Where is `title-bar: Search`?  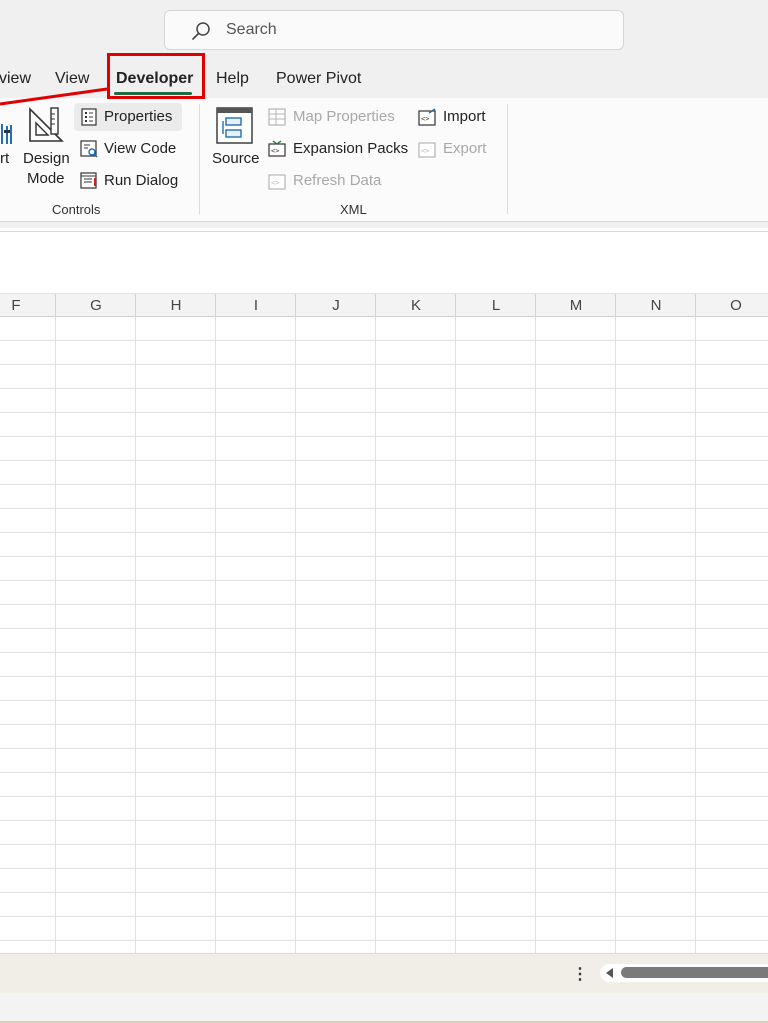
title-bar: Search is located at coordinates (384, 30).